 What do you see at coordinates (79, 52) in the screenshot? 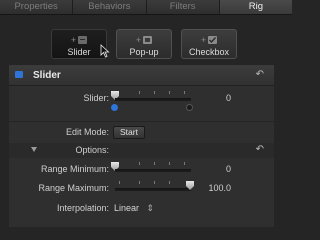
I see `add-slider-label: Slider` at bounding box center [79, 52].